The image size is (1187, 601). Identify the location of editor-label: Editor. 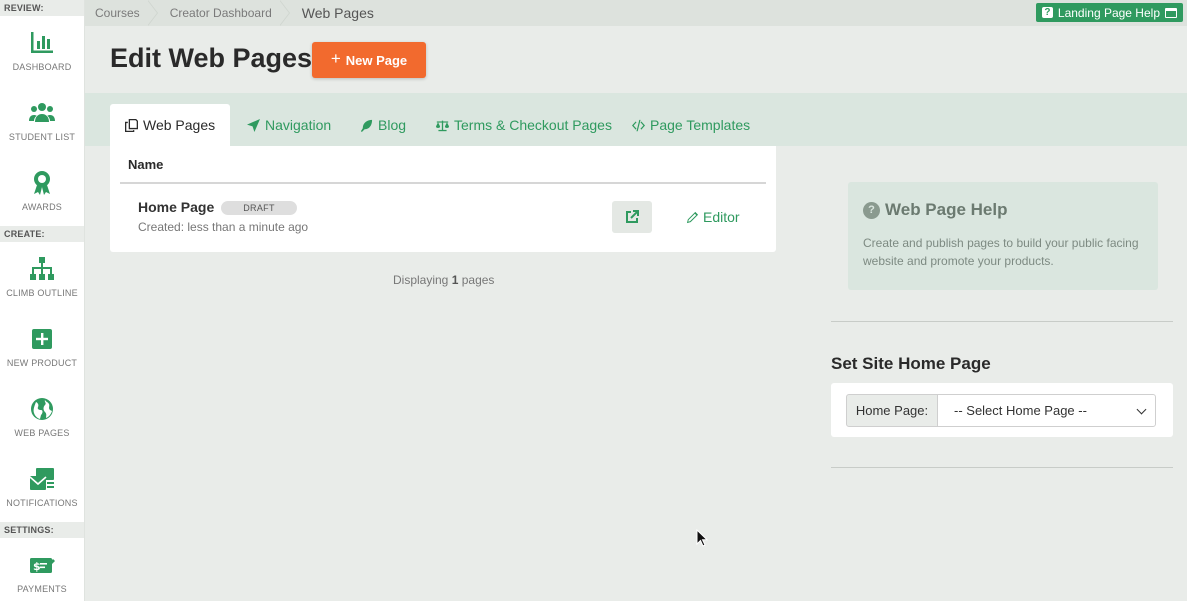
(721, 217).